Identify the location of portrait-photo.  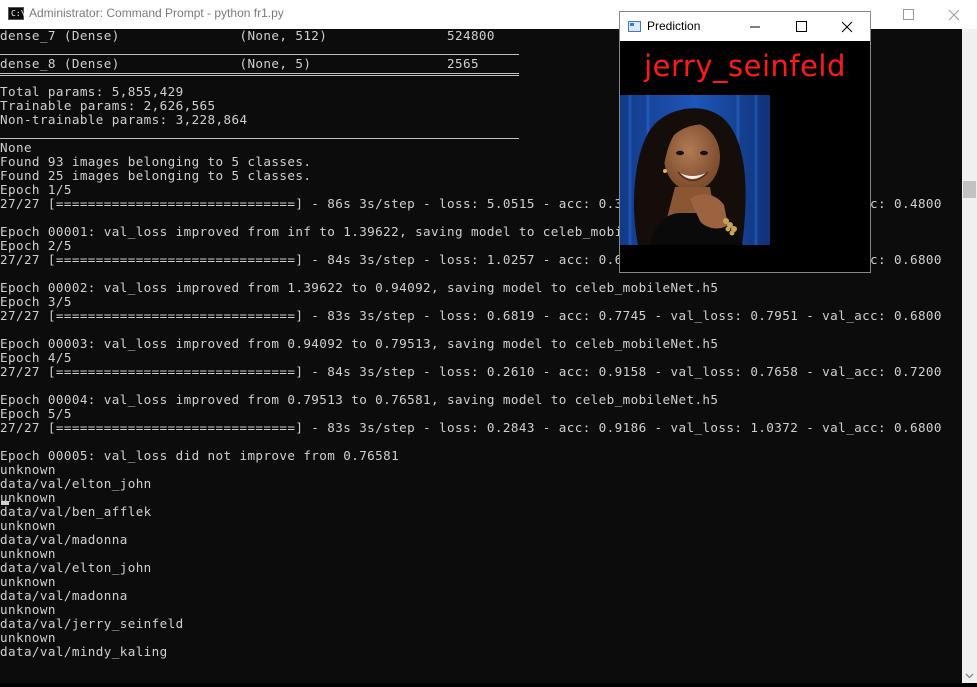
(695, 170).